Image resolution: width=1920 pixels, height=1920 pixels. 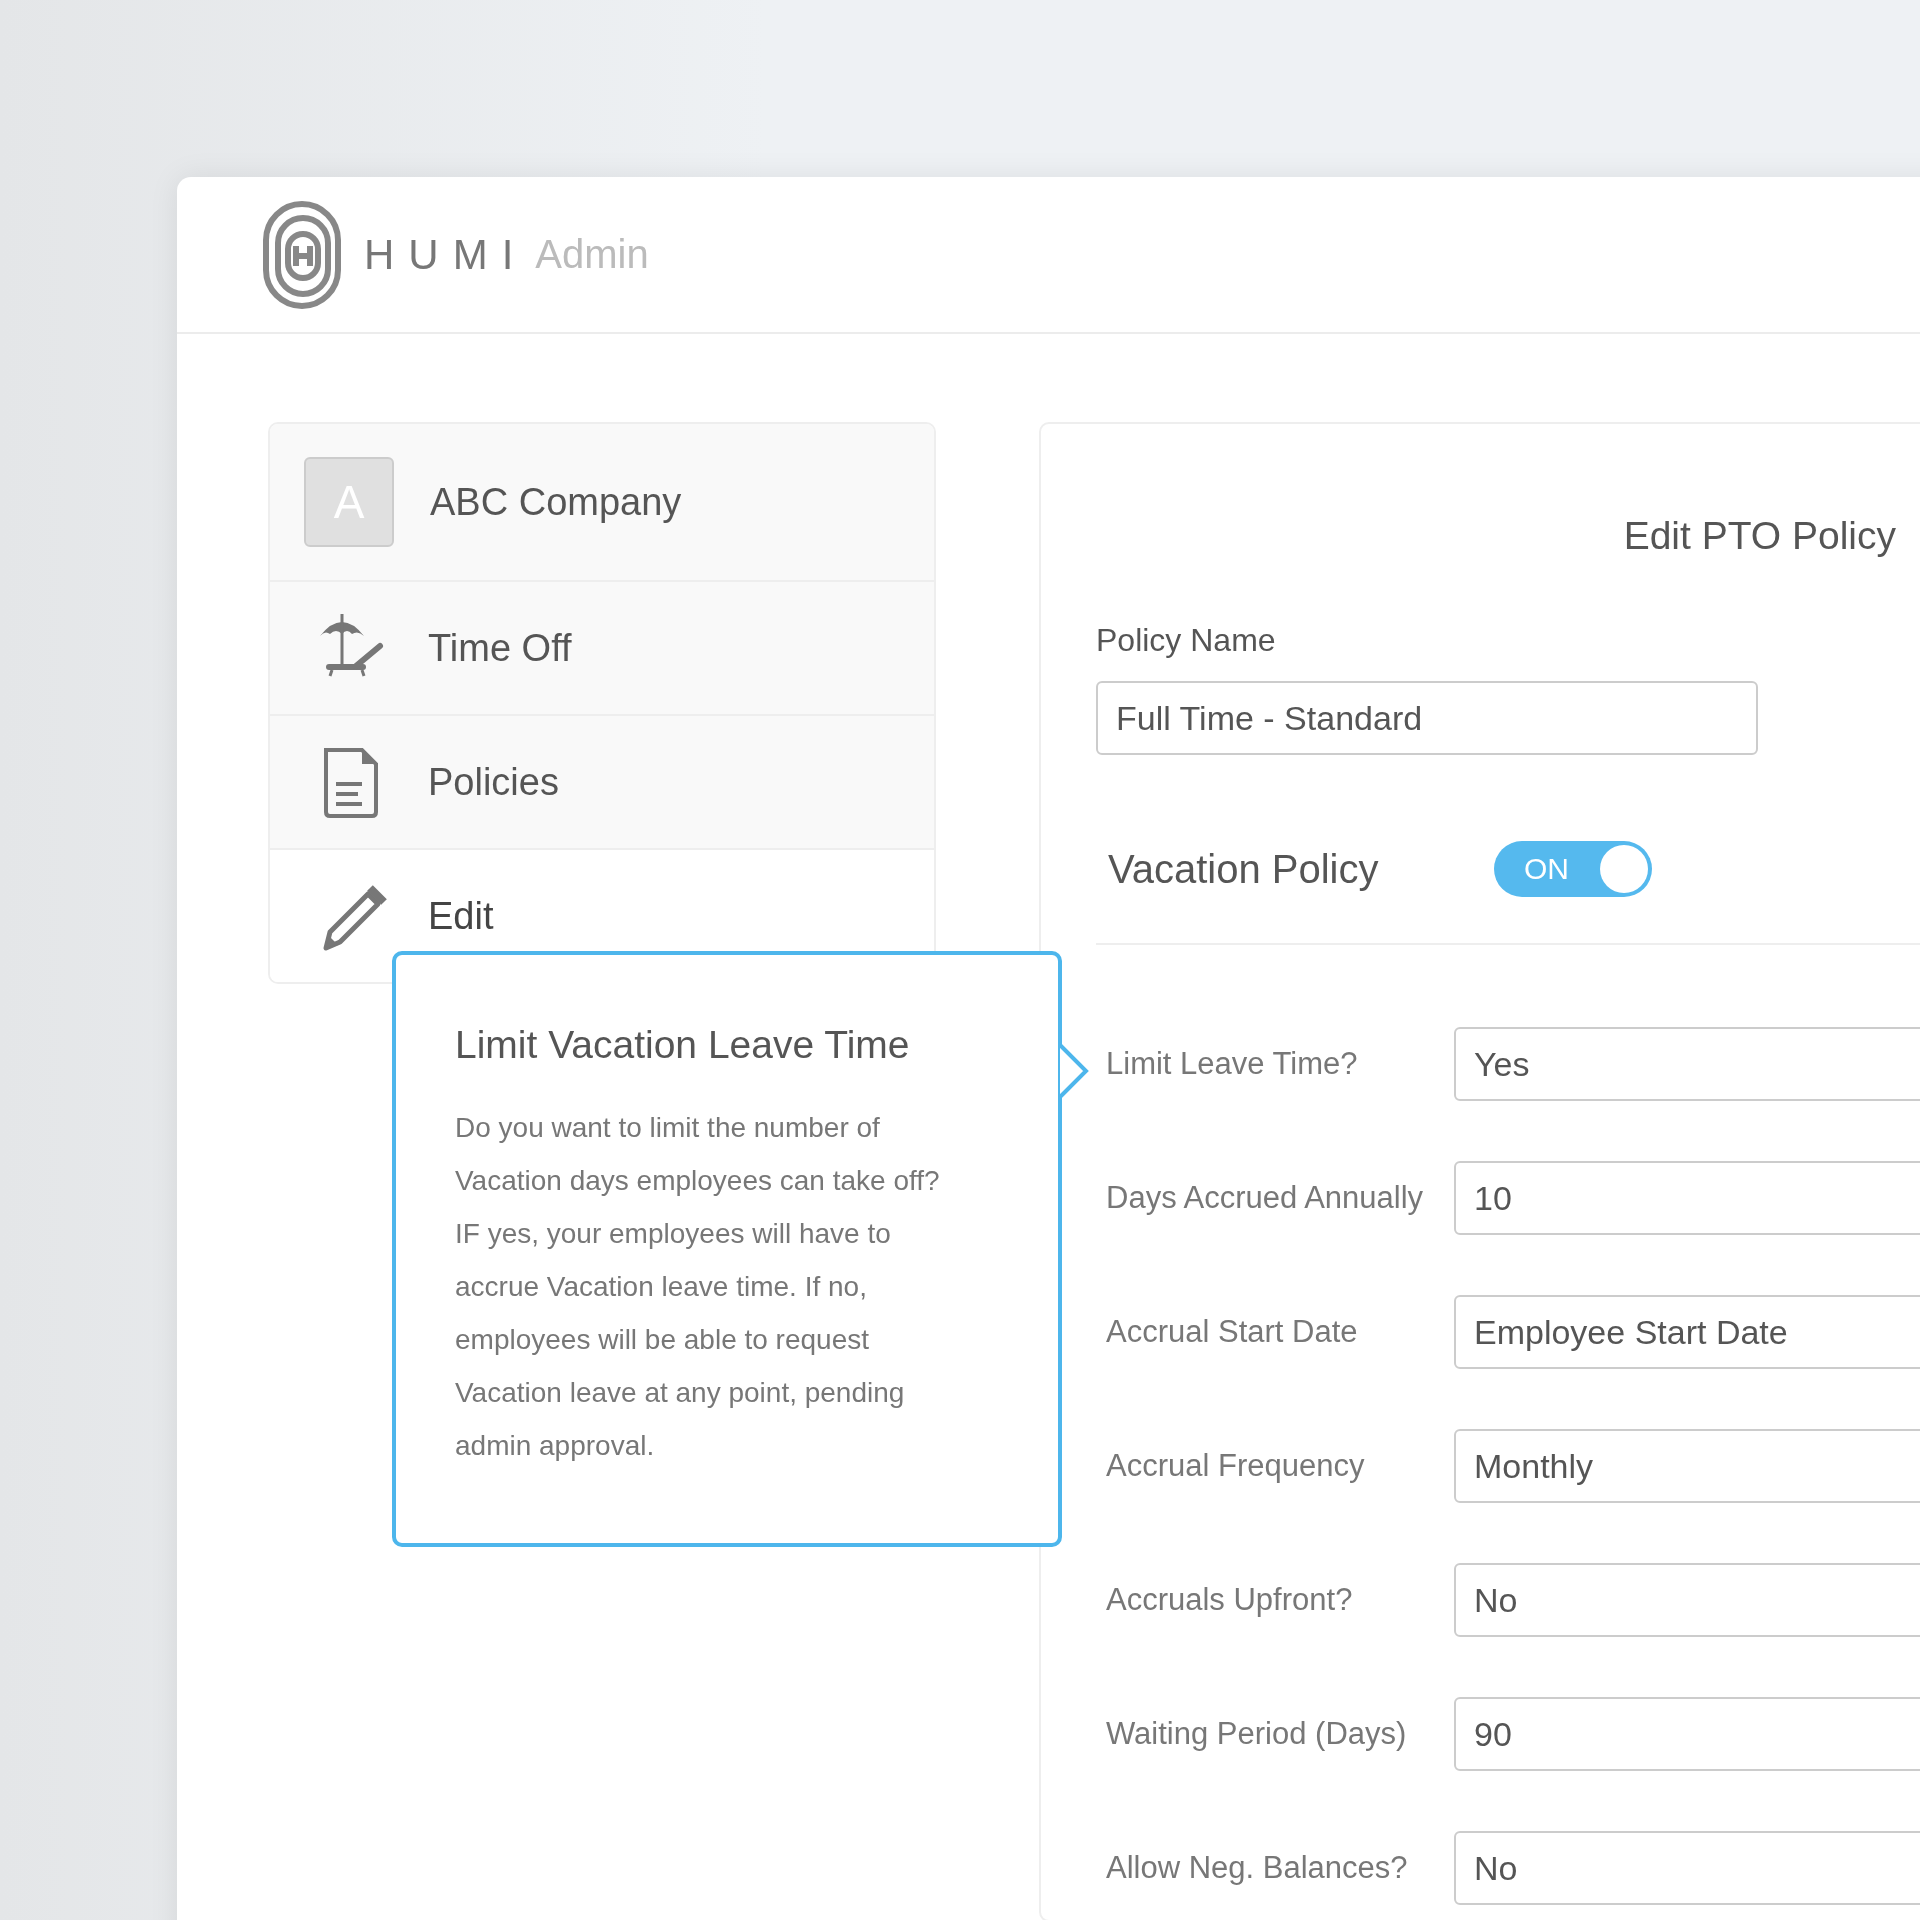 What do you see at coordinates (1235, 1466) in the screenshot?
I see `field-label: Accrual Frequency` at bounding box center [1235, 1466].